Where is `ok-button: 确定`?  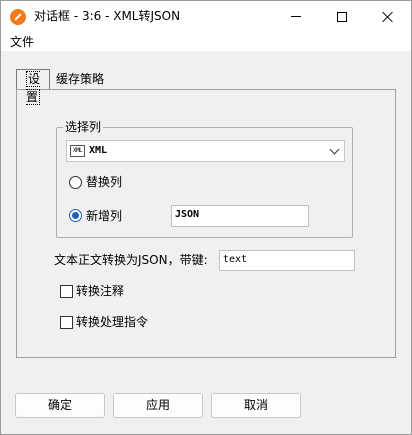 ok-button: 确定 is located at coordinates (60, 405).